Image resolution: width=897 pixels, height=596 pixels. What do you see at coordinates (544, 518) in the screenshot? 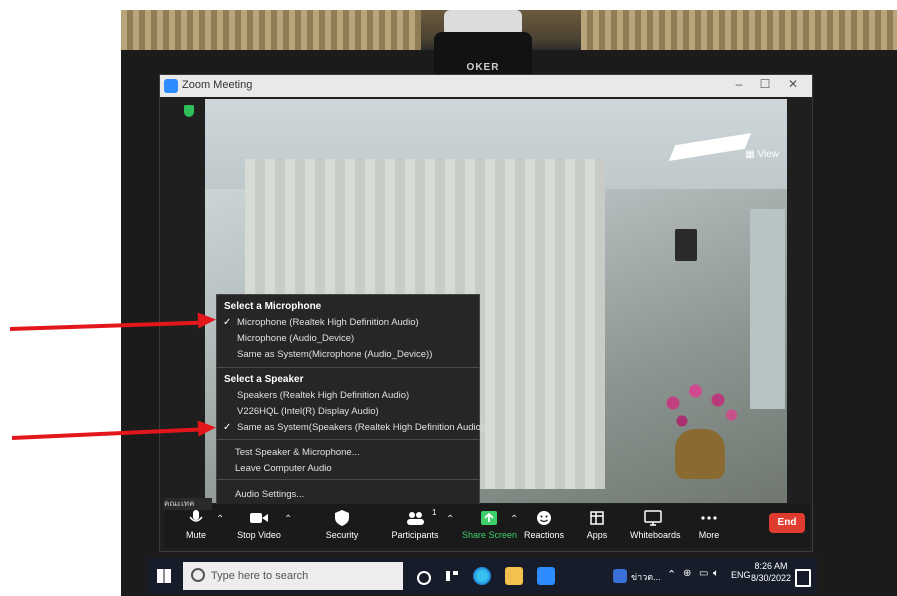
I see `reactions-icon` at bounding box center [544, 518].